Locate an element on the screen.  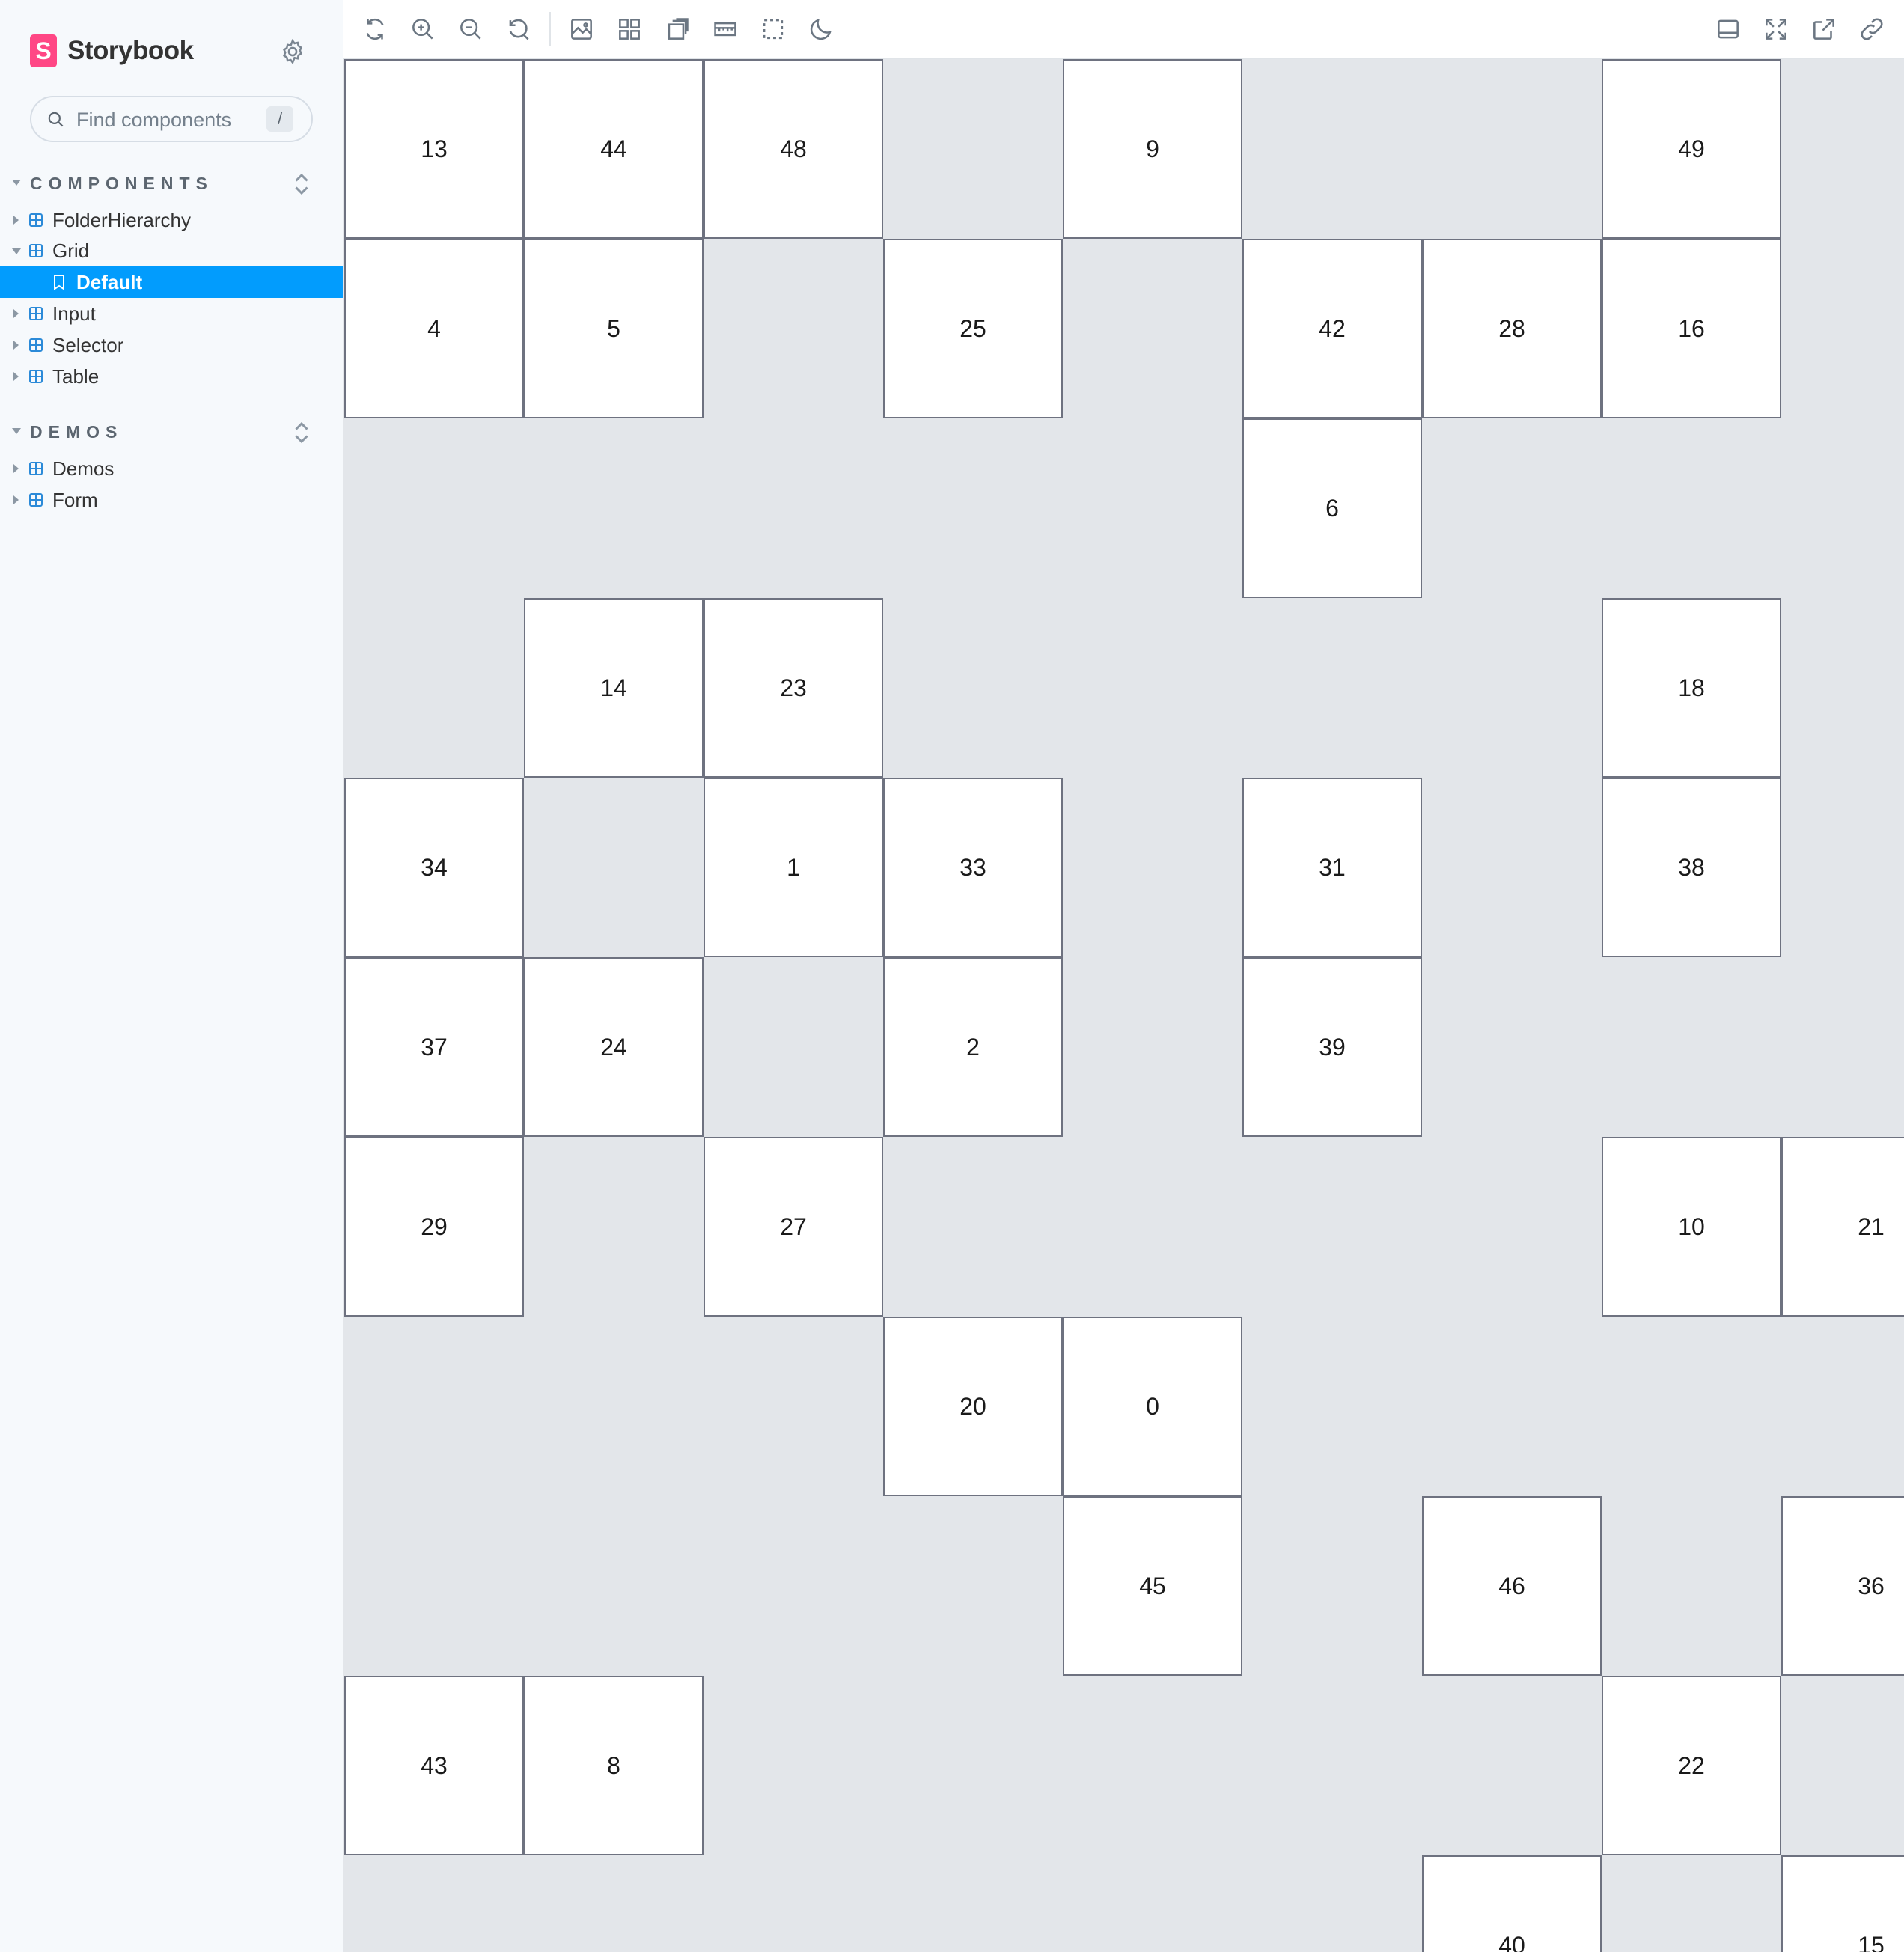
section-components-header: COMPONENTS is located at coordinates (161, 184).